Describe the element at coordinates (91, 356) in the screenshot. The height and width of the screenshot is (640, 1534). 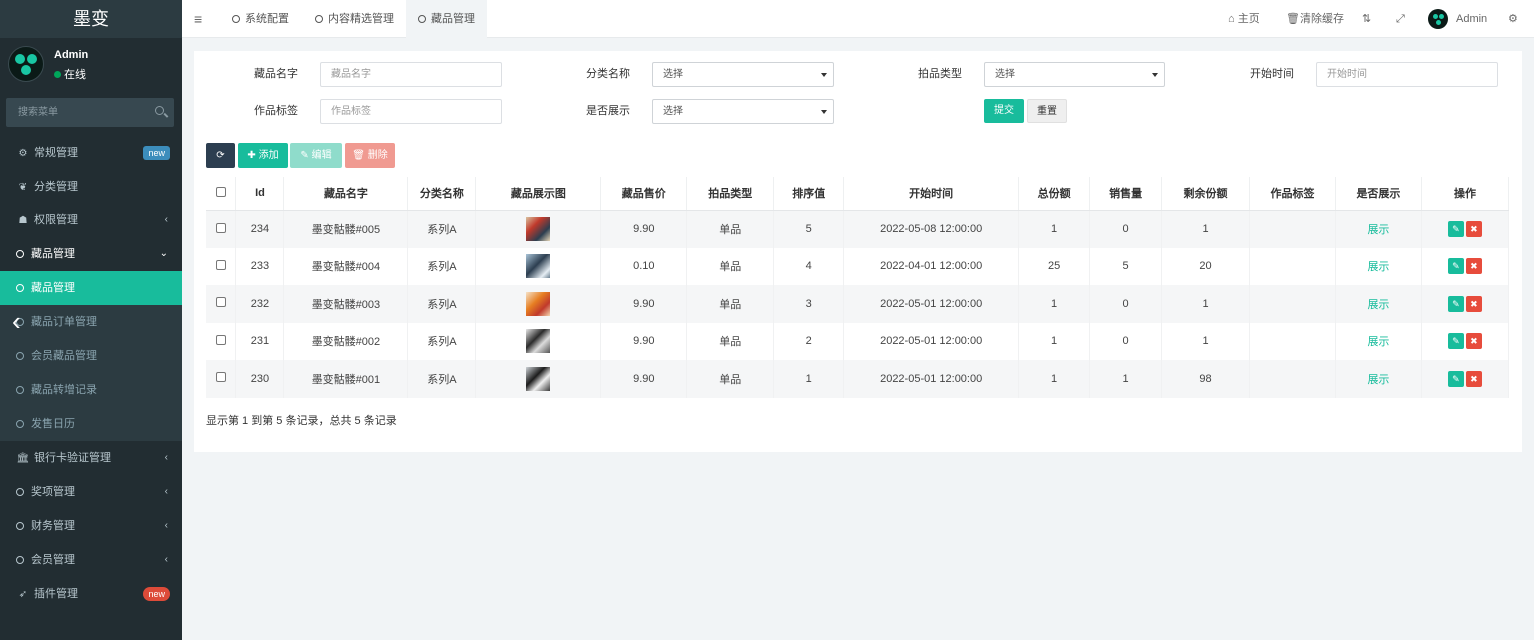
I see `sidebar-item-member-collection: 会员藏品管理` at that location.